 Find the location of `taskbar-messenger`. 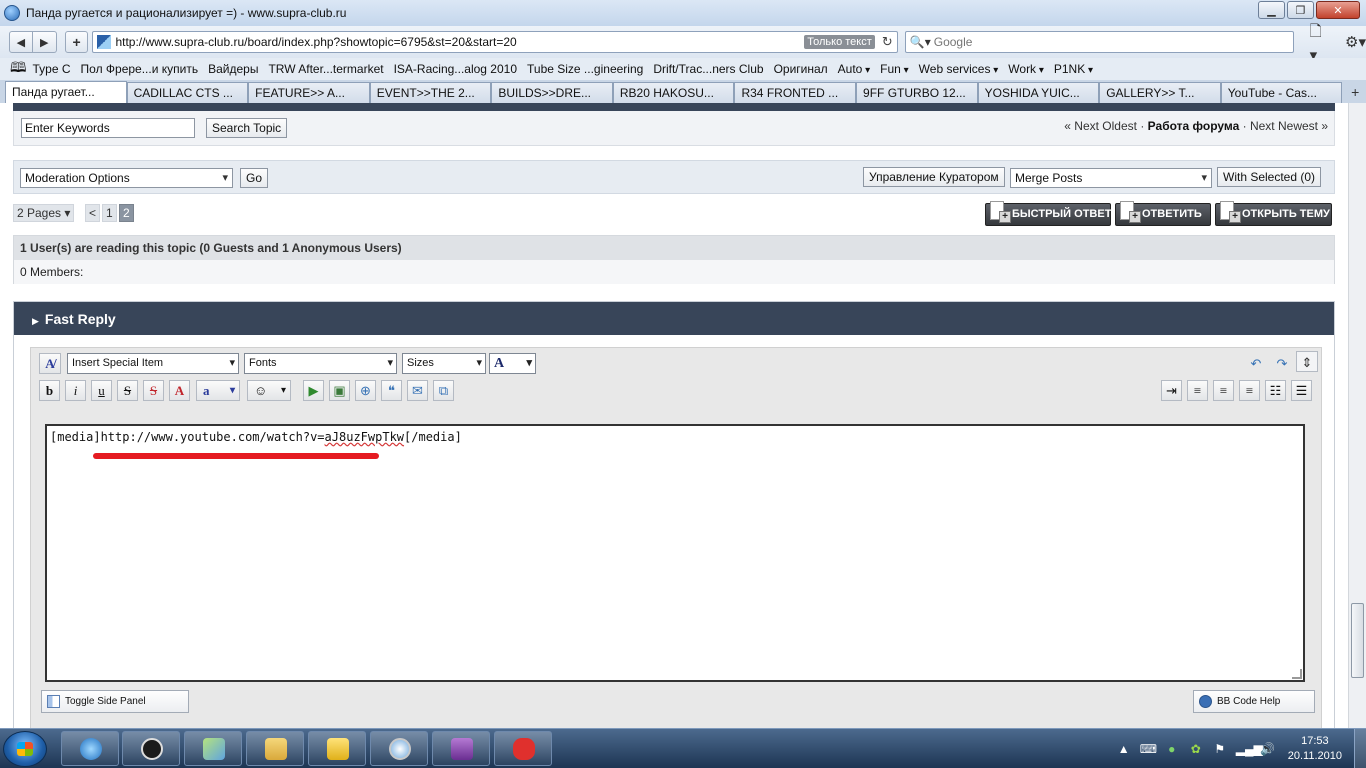

taskbar-messenger is located at coordinates (337, 748).